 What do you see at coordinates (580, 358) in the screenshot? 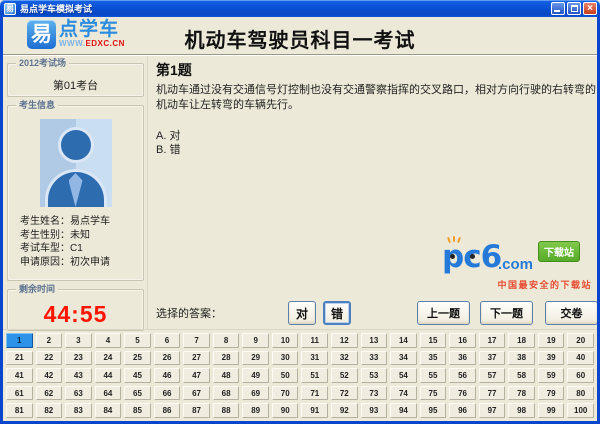
I see `question-cell-40: 40` at bounding box center [580, 358].